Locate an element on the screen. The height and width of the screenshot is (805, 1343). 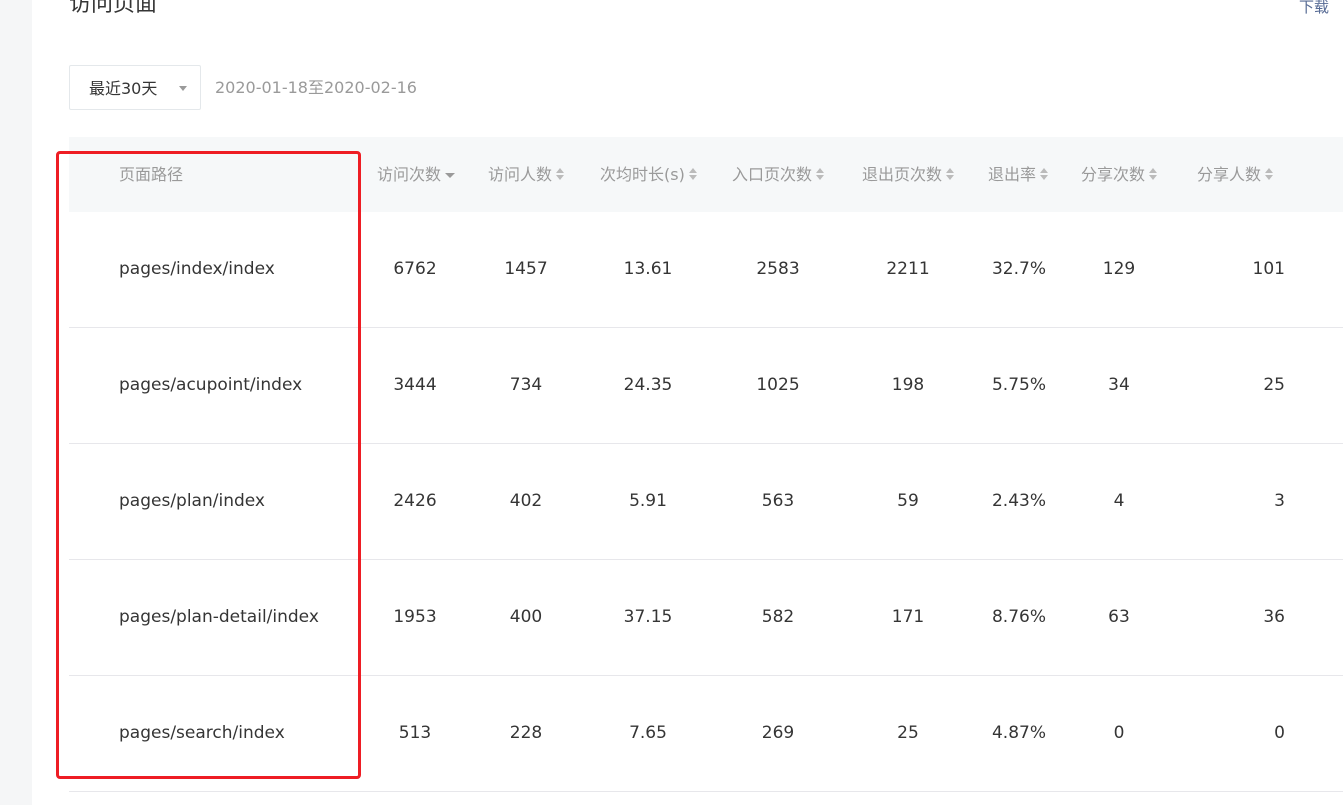
exit-rate-cell: 5.75% is located at coordinates (1019, 385).